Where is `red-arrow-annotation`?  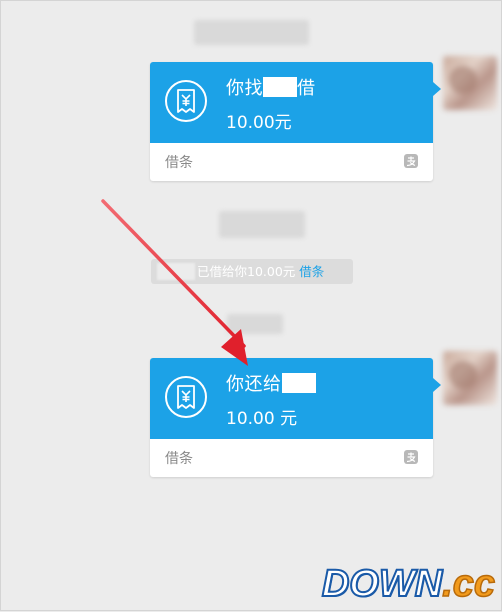
red-arrow-annotation is located at coordinates (174, 282).